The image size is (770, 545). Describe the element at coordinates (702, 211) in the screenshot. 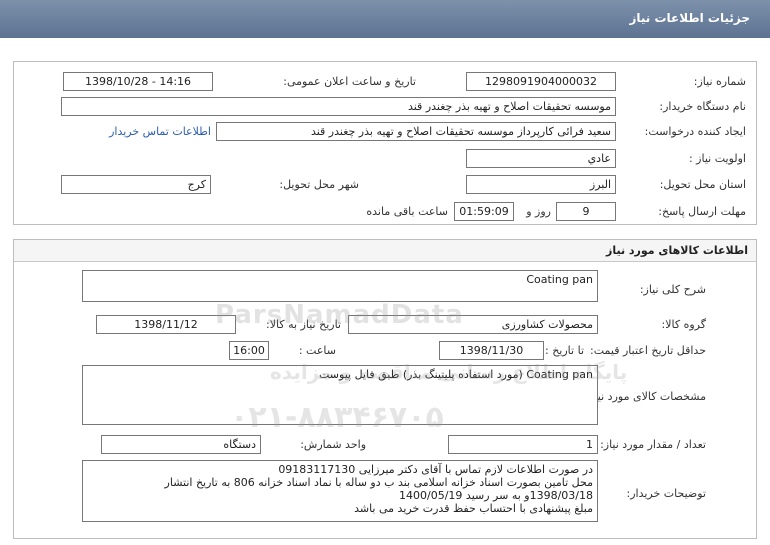

I see `deadline-label: مهلت ارسال پاسخ:` at that location.